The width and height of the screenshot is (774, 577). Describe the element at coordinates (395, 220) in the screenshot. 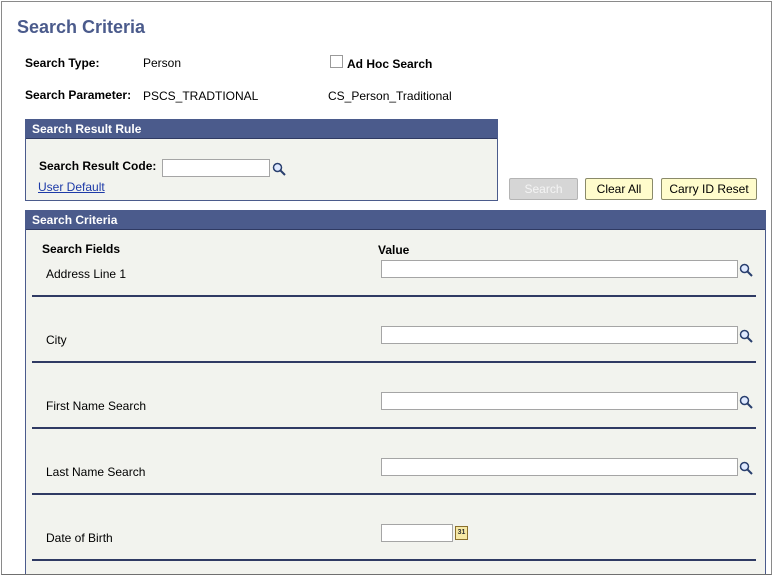

I see `search-criteria-heading: Search Criteria` at that location.